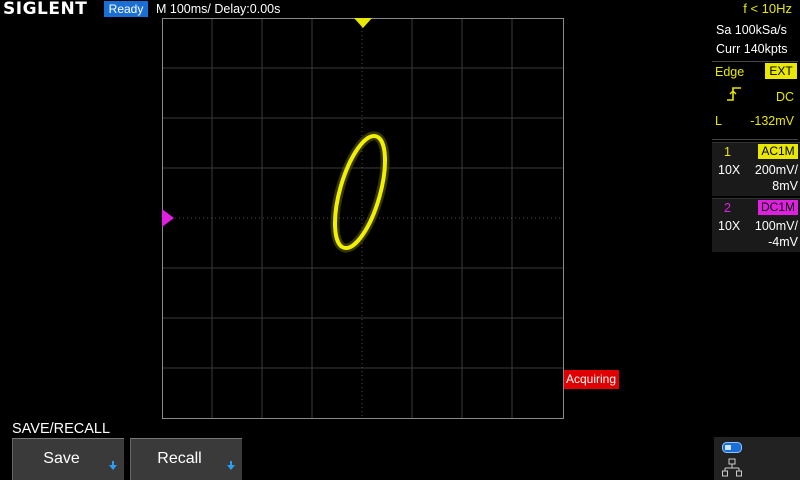  I want to click on trigger-type: Edge, so click(730, 72).